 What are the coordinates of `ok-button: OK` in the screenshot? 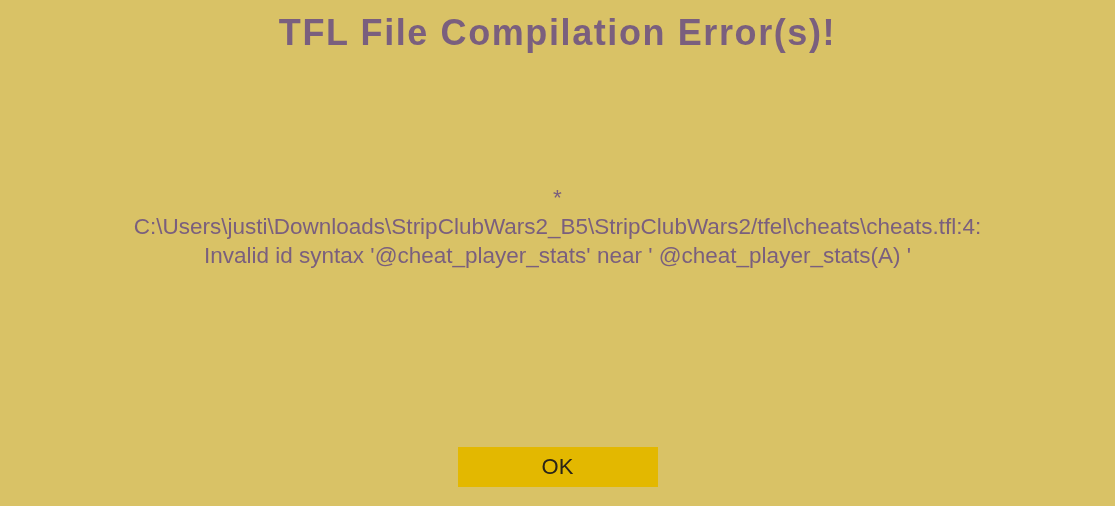 It's located at (557, 467).